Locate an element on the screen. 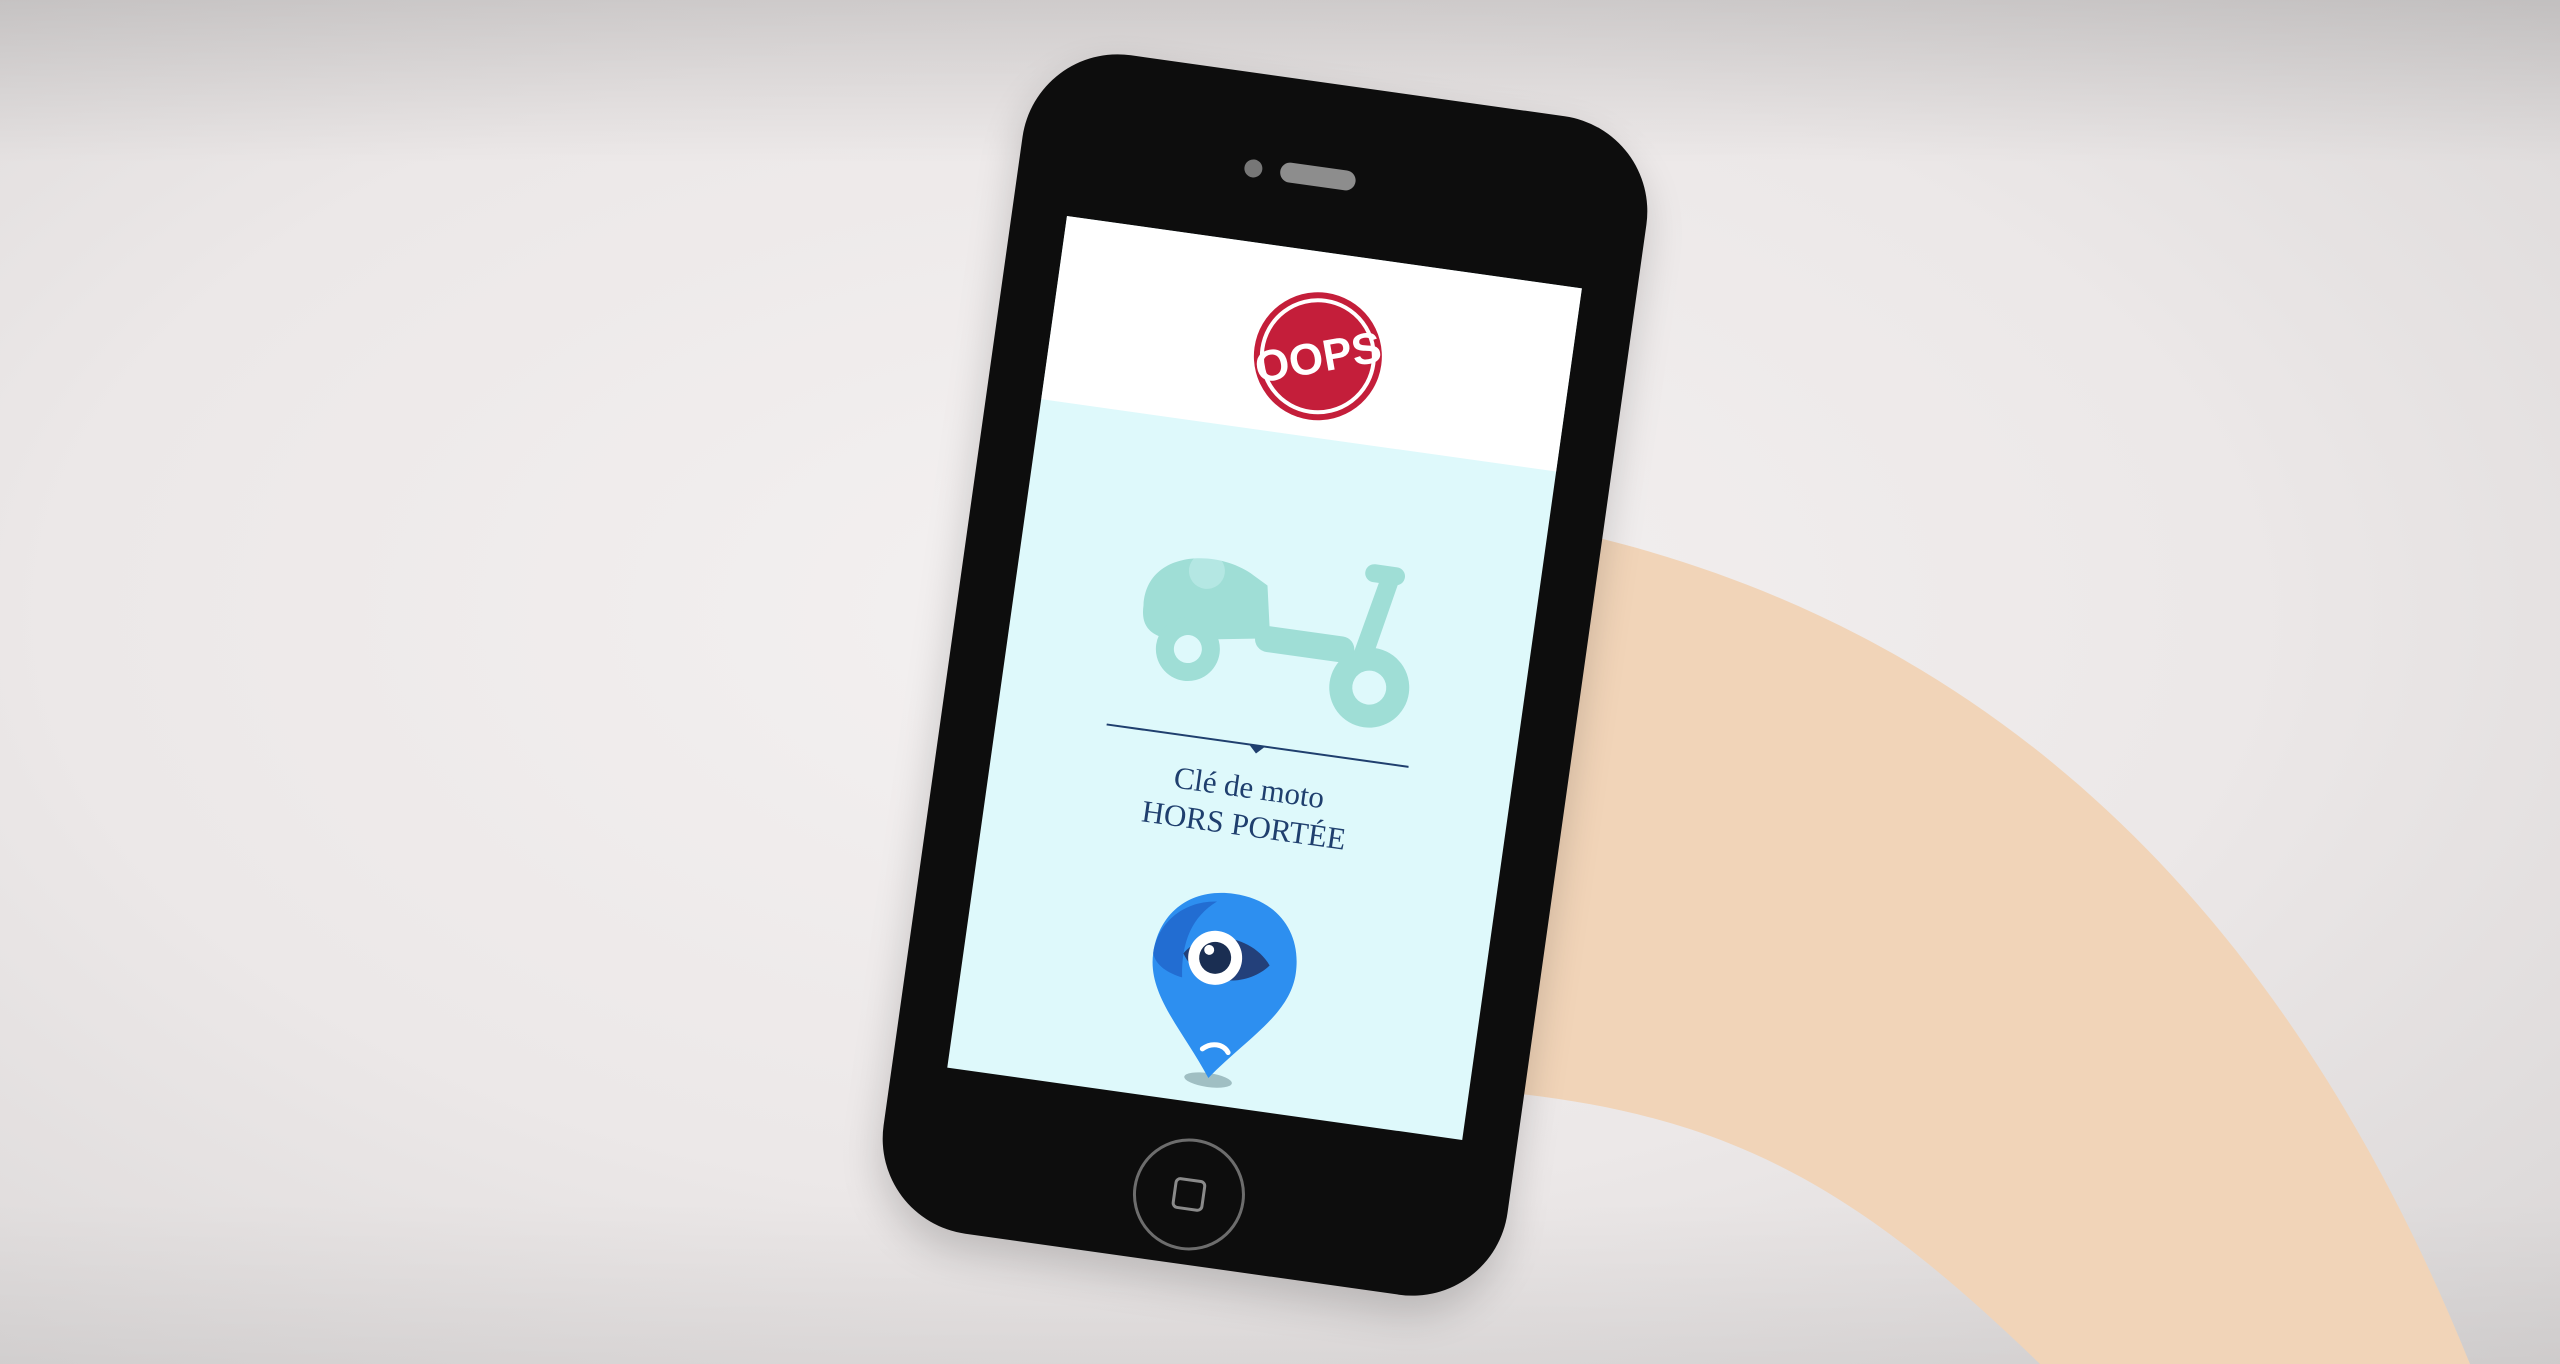 The height and width of the screenshot is (1364, 2560). scooter-icon is located at coordinates (1276, 640).